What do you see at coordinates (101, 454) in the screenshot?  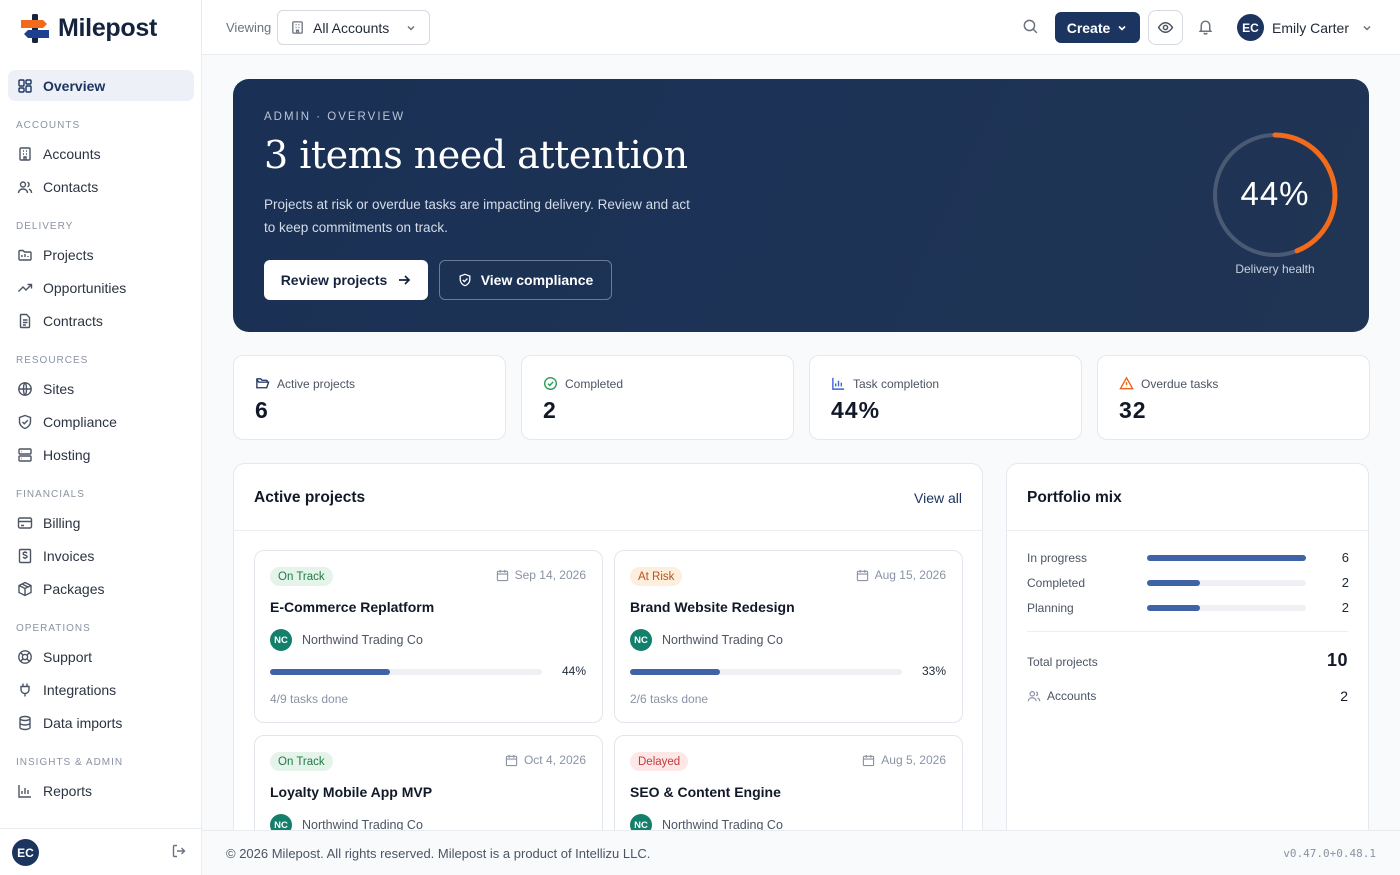 I see `sidebar-item-hosting: Hosting` at bounding box center [101, 454].